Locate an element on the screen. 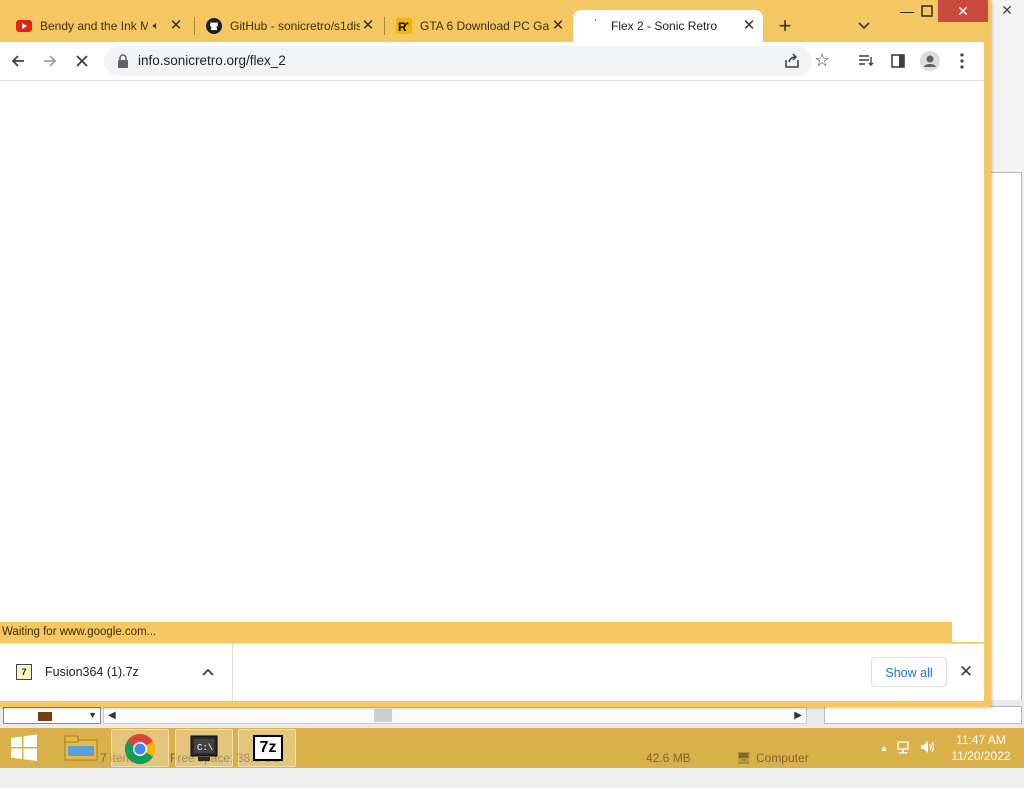  taskbar-7zip: 7z is located at coordinates (267, 748).